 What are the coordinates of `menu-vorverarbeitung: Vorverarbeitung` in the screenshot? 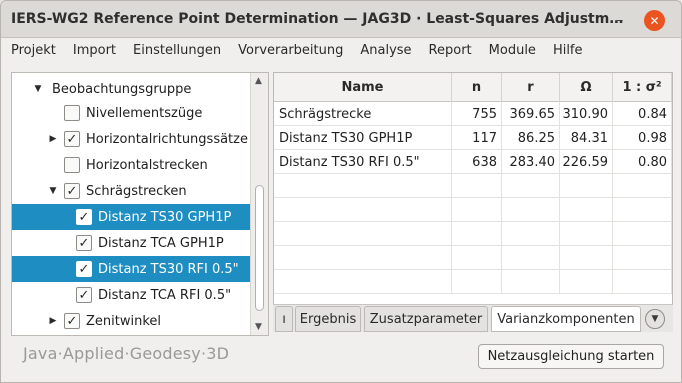 It's located at (290, 50).